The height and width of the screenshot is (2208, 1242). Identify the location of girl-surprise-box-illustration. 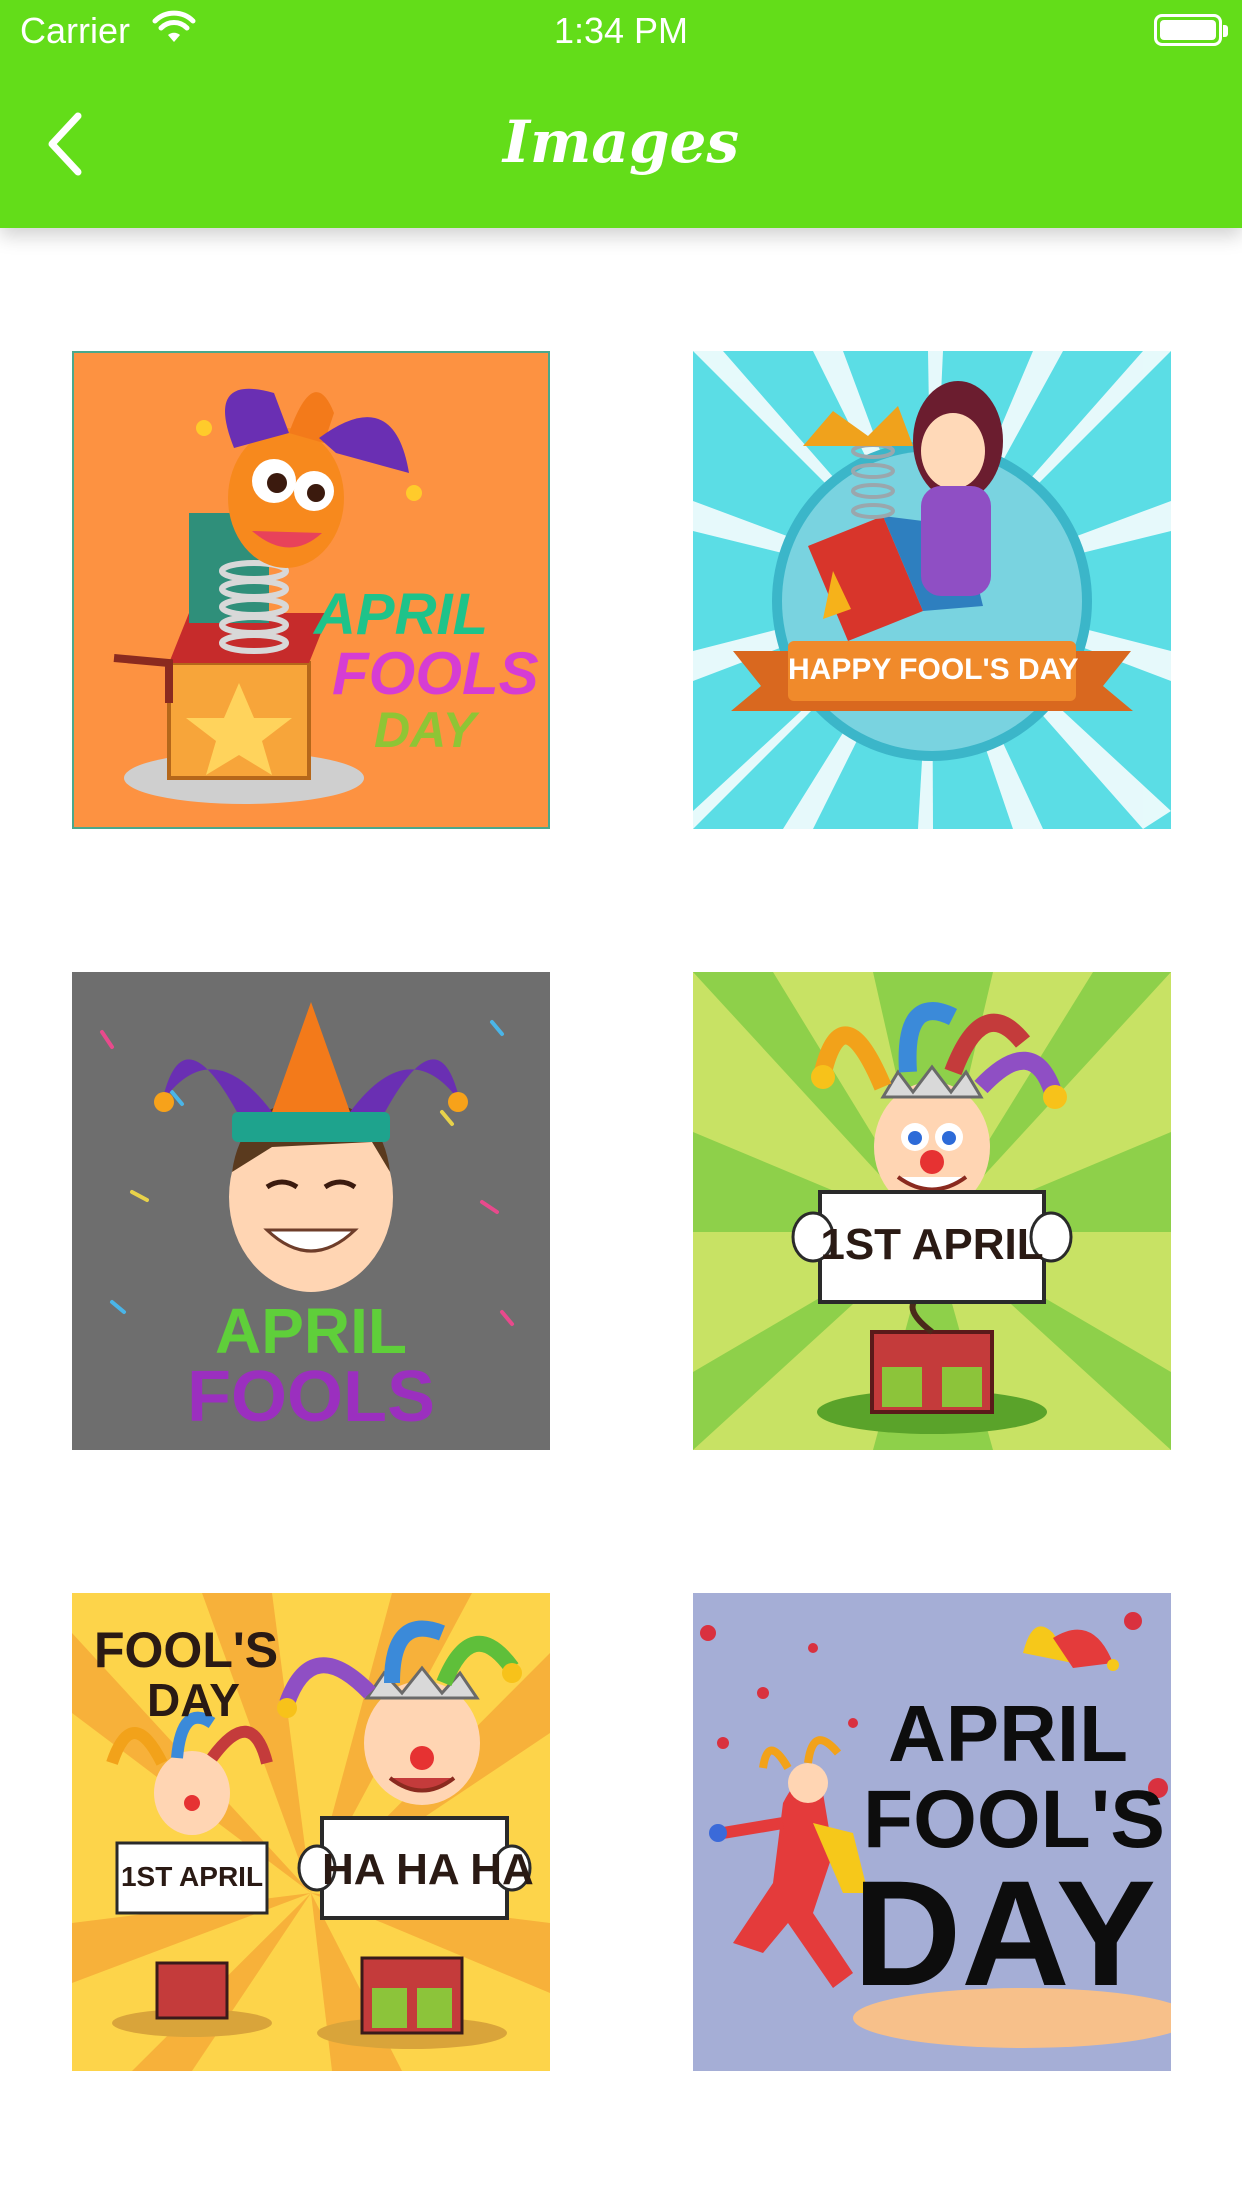
(932, 590).